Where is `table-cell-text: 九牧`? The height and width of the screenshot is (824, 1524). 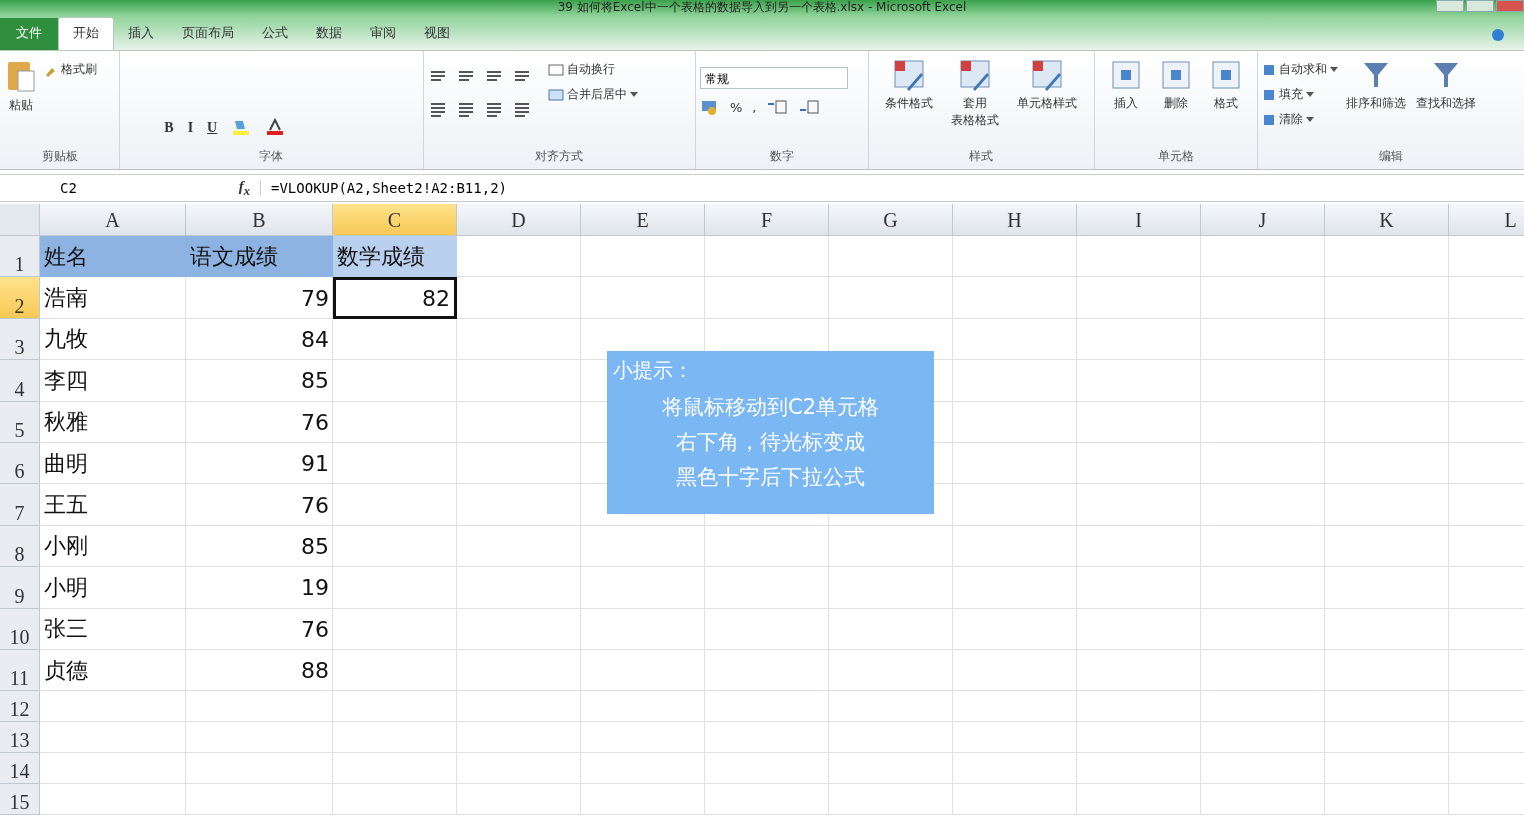
table-cell-text: 九牧 is located at coordinates (66, 339).